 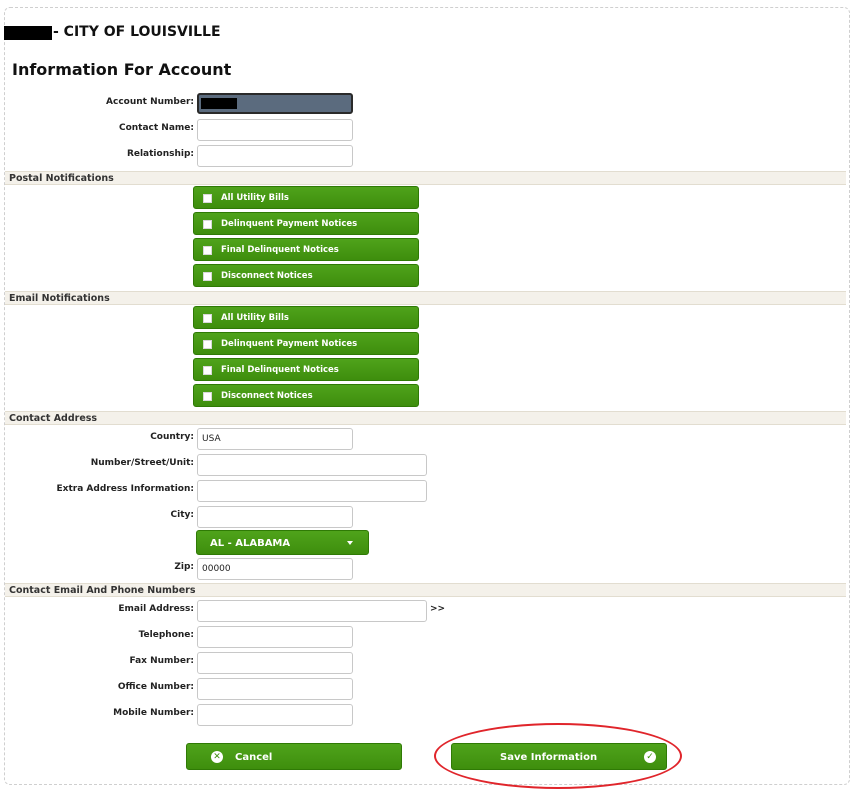 What do you see at coordinates (254, 757) in the screenshot?
I see `cancel-label: Cancel` at bounding box center [254, 757].